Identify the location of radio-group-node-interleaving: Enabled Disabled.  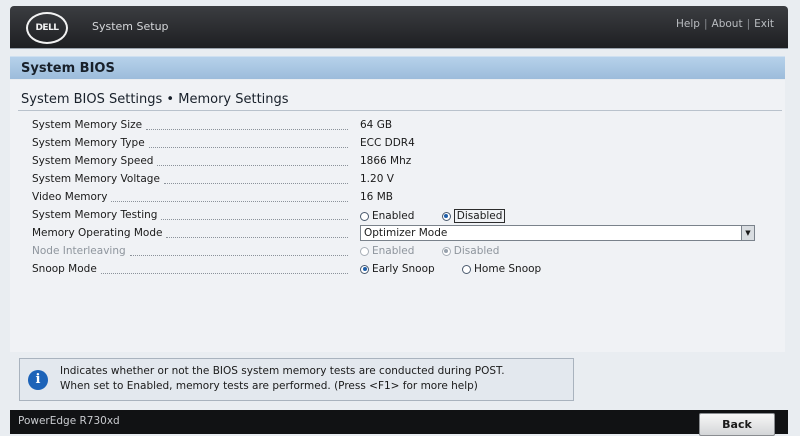
(441, 252).